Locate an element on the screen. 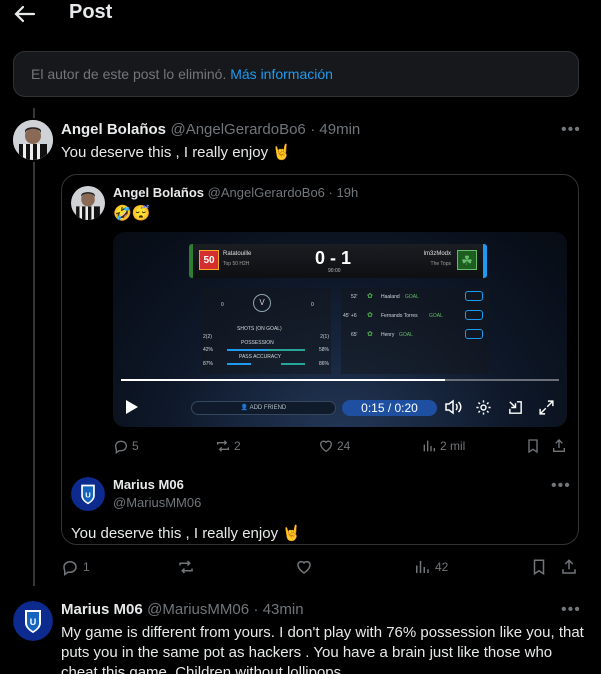 The width and height of the screenshot is (601, 674). reply-count: 1 is located at coordinates (86, 567).